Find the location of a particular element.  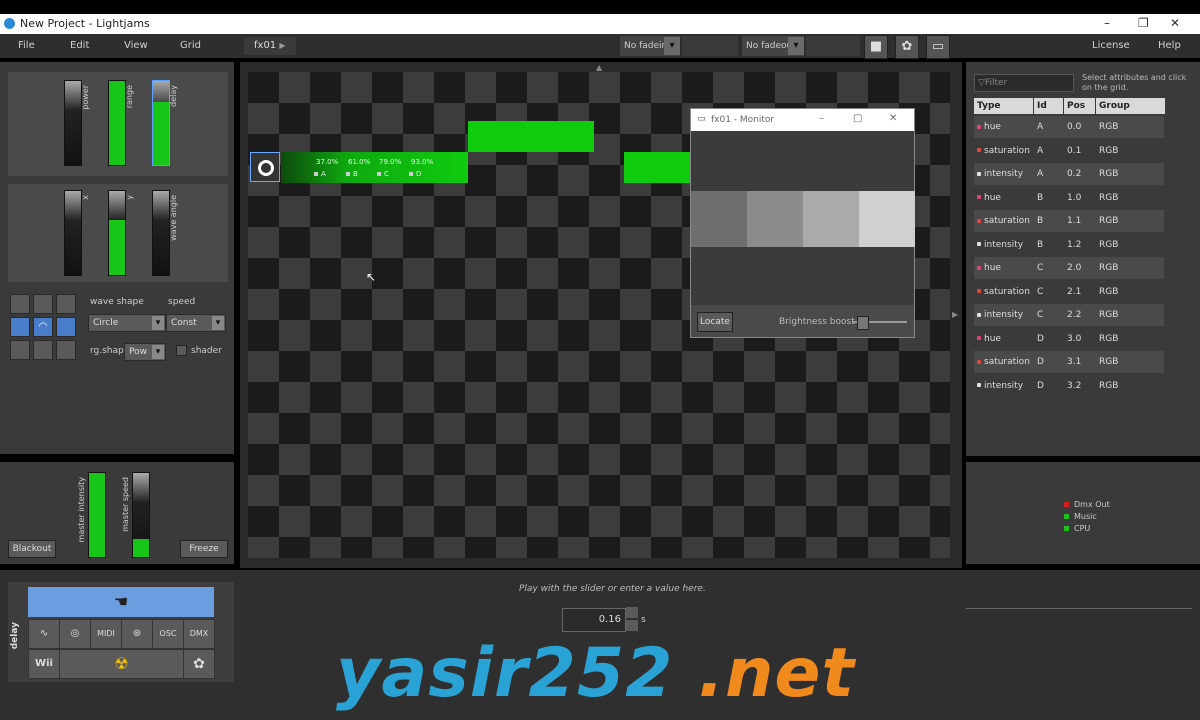

source-osc-button: OSC is located at coordinates (168, 634).